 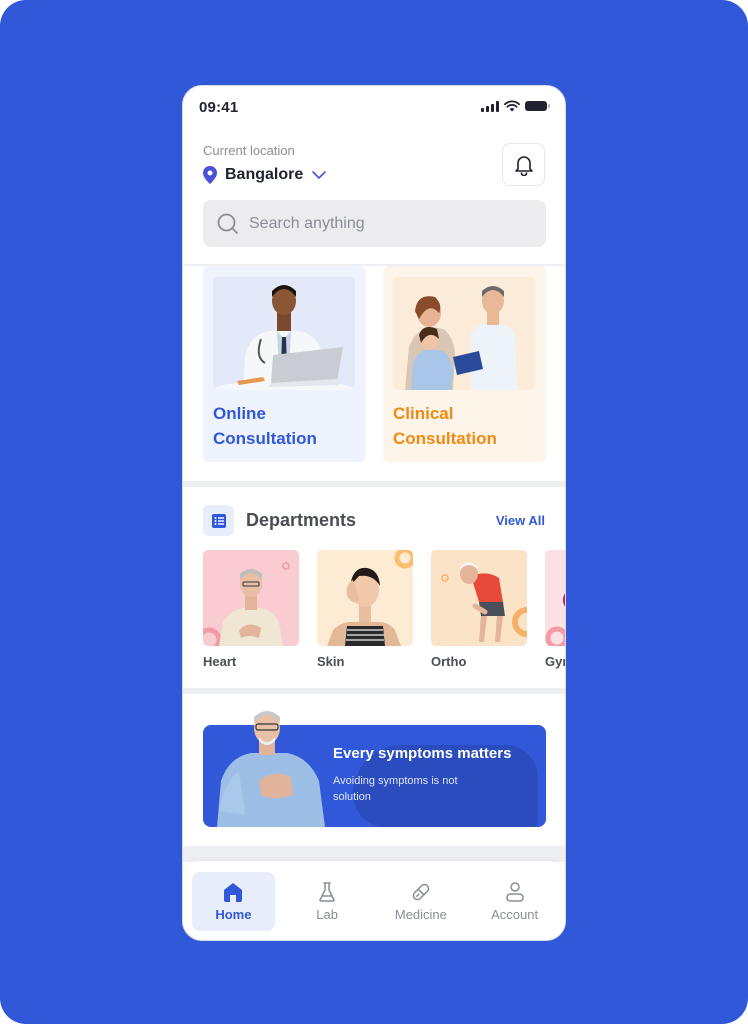 What do you see at coordinates (251, 598) in the screenshot?
I see `department-image-heart` at bounding box center [251, 598].